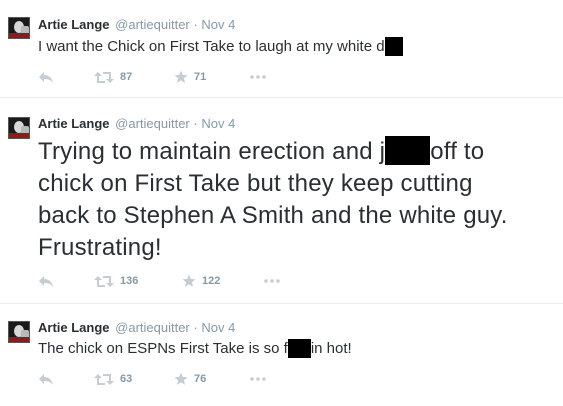 This screenshot has height=406, width=563. I want to click on retweet-button: 136, so click(116, 281).